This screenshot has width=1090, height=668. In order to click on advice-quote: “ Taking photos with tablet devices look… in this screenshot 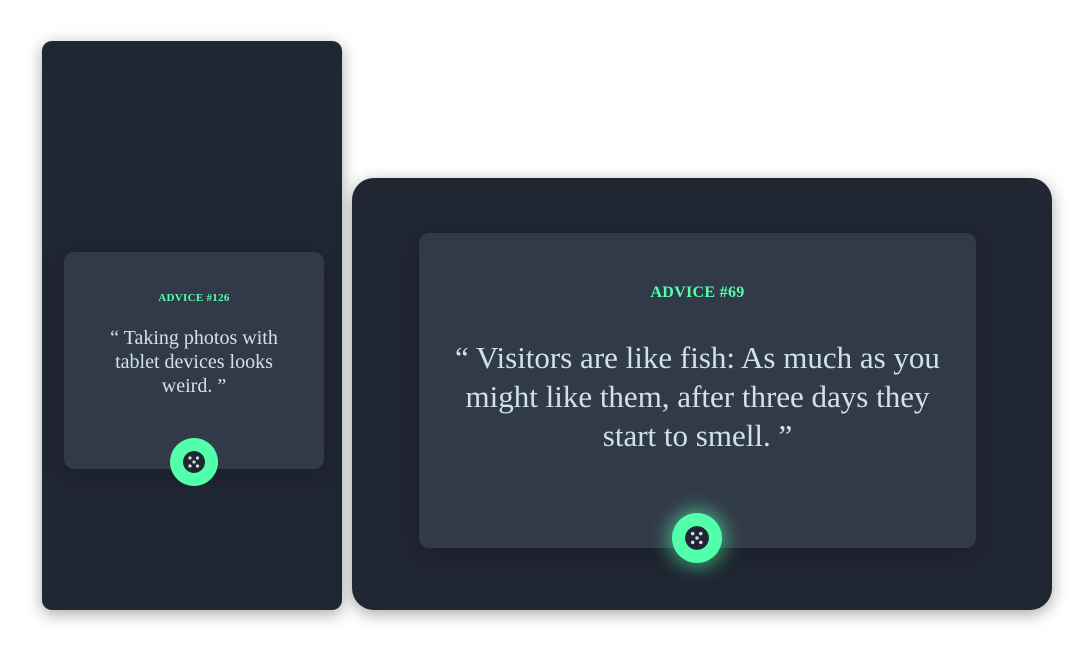, I will do `click(194, 362)`.